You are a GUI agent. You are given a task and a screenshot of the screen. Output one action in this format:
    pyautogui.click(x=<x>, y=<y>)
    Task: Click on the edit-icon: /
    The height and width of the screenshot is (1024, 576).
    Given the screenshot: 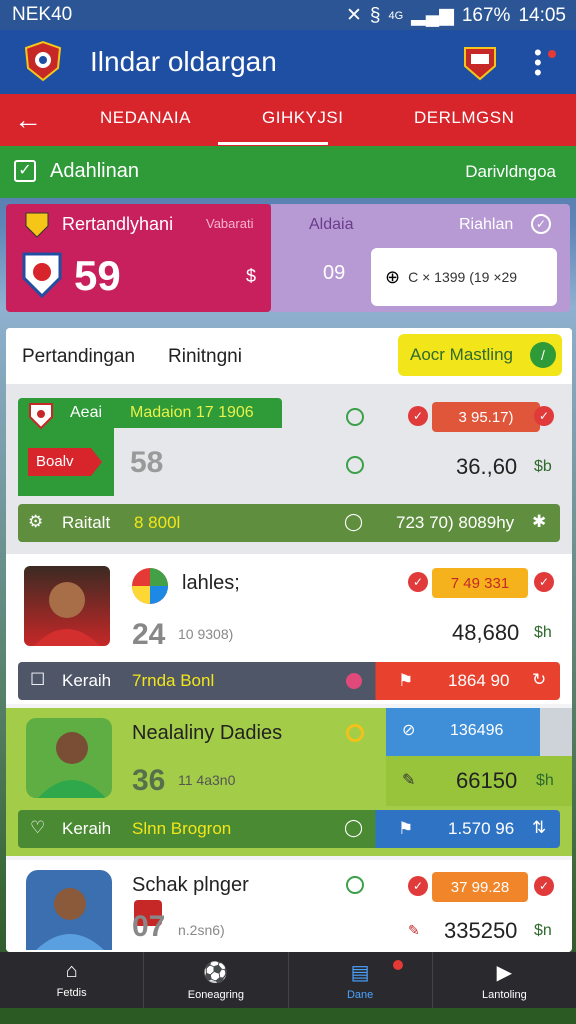 What is the action you would take?
    pyautogui.click(x=543, y=355)
    